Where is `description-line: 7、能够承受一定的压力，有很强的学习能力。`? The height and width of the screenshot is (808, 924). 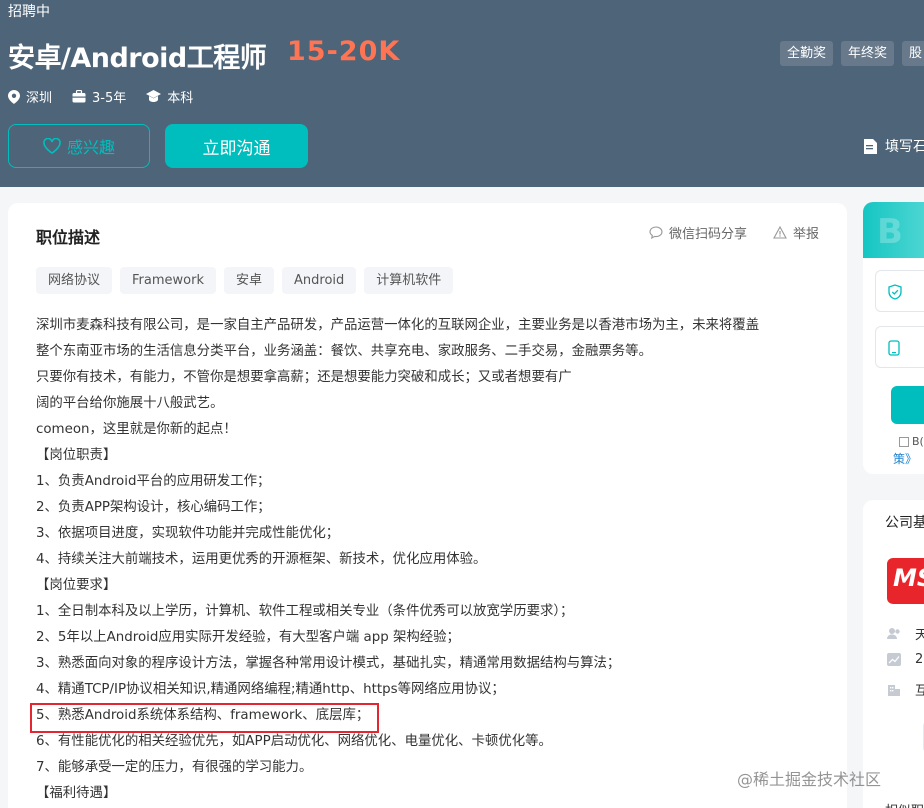 description-line: 7、能够承受一定的压力，有很强的学习能力。 is located at coordinates (174, 767).